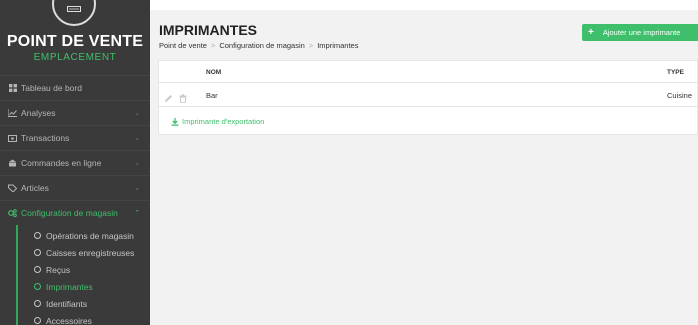 Image resolution: width=698 pixels, height=325 pixels. Describe the element at coordinates (75, 269) in the screenshot. I see `submenu-item-receipts: Reçus` at that location.